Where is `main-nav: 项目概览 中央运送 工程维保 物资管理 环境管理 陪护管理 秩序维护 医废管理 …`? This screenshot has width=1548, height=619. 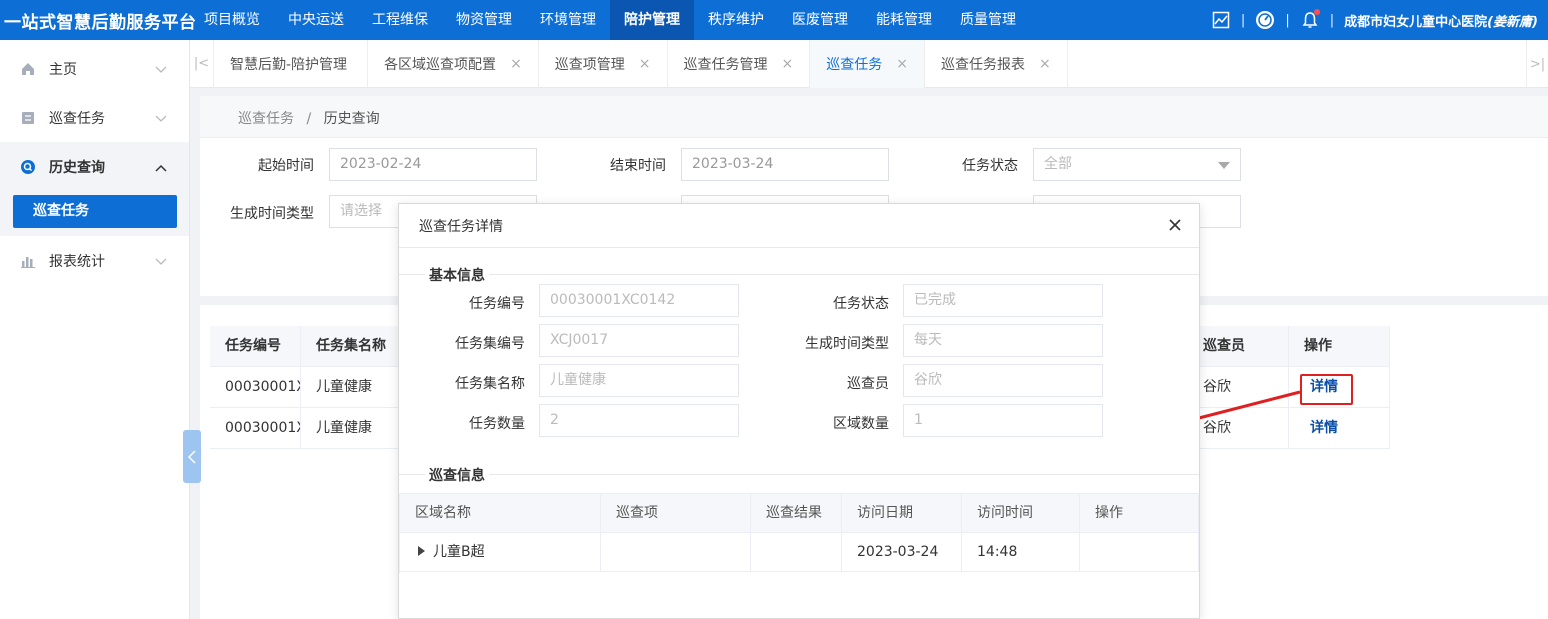
main-nav: 项目概览 中央运送 工程维保 物资管理 环境管理 陪护管理 秩序维护 医废管理 … is located at coordinates (610, 20).